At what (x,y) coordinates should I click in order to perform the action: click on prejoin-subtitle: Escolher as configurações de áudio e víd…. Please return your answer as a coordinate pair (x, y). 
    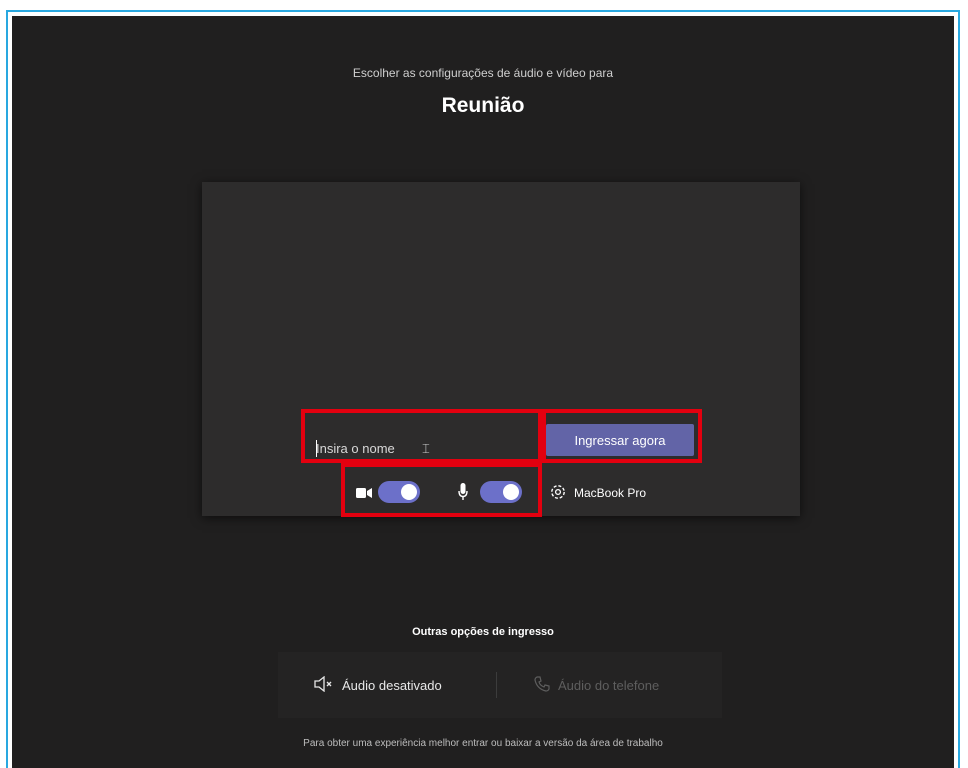
    Looking at the image, I should click on (483, 73).